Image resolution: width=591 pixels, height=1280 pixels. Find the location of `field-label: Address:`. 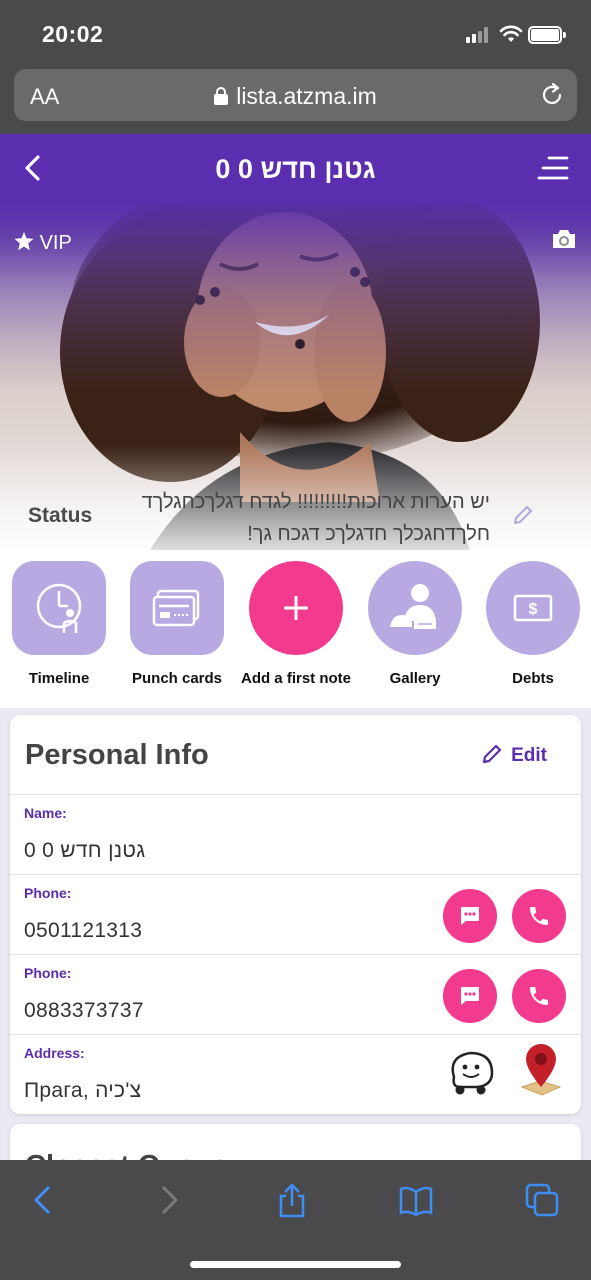

field-label: Address: is located at coordinates (54, 1053).